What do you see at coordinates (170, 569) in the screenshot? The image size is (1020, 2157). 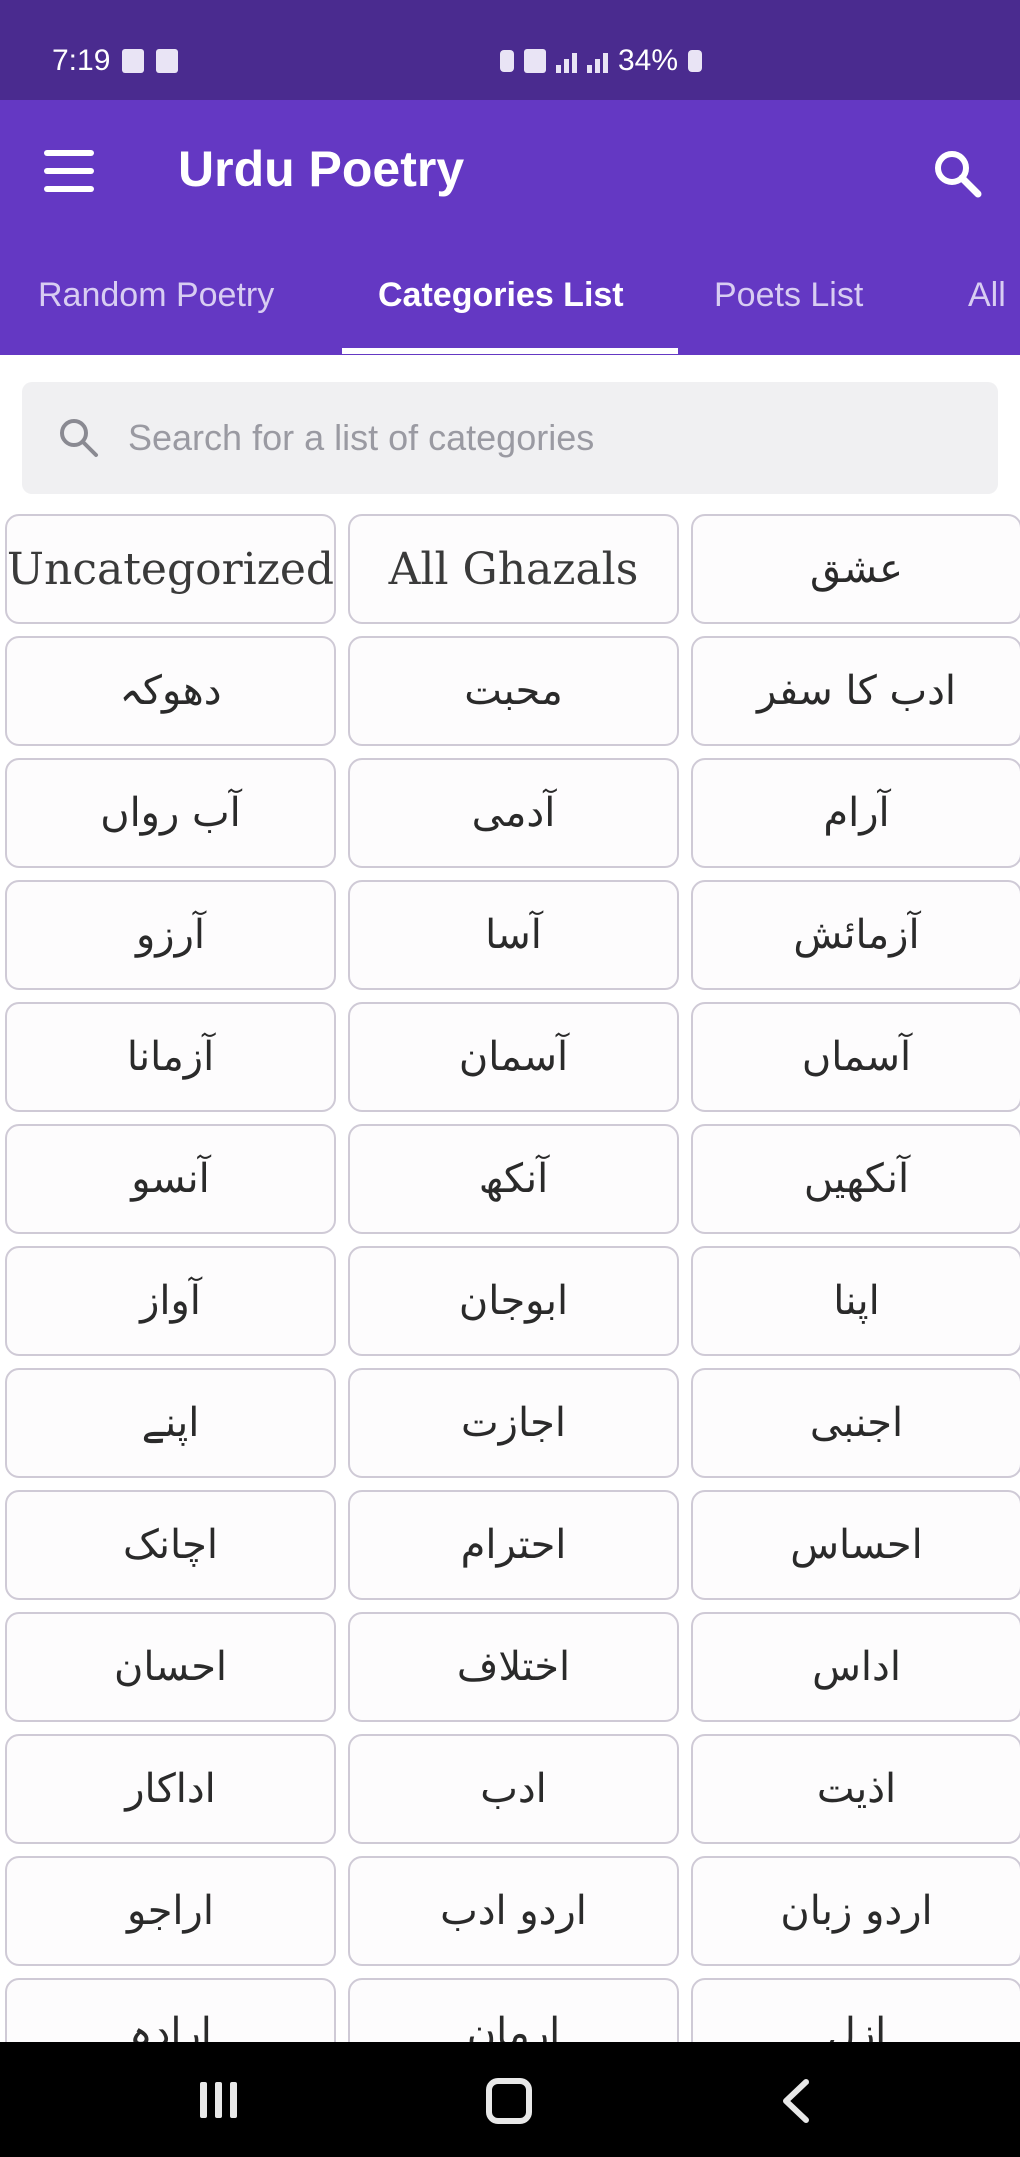 I see `category-item: Uncategorized` at bounding box center [170, 569].